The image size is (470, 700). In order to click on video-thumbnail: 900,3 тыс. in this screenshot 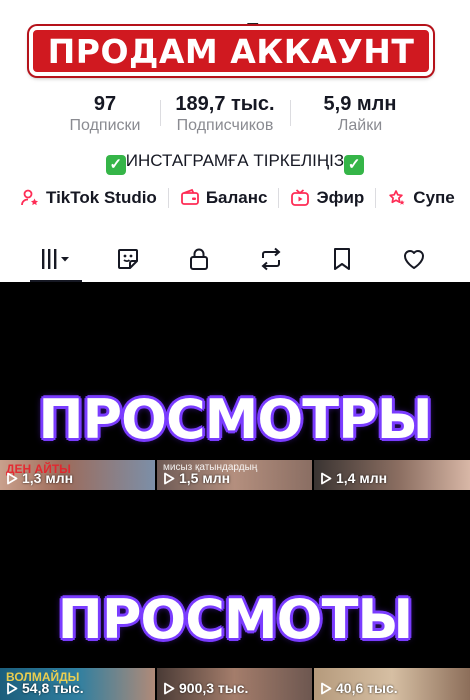, I will do `click(234, 684)`.